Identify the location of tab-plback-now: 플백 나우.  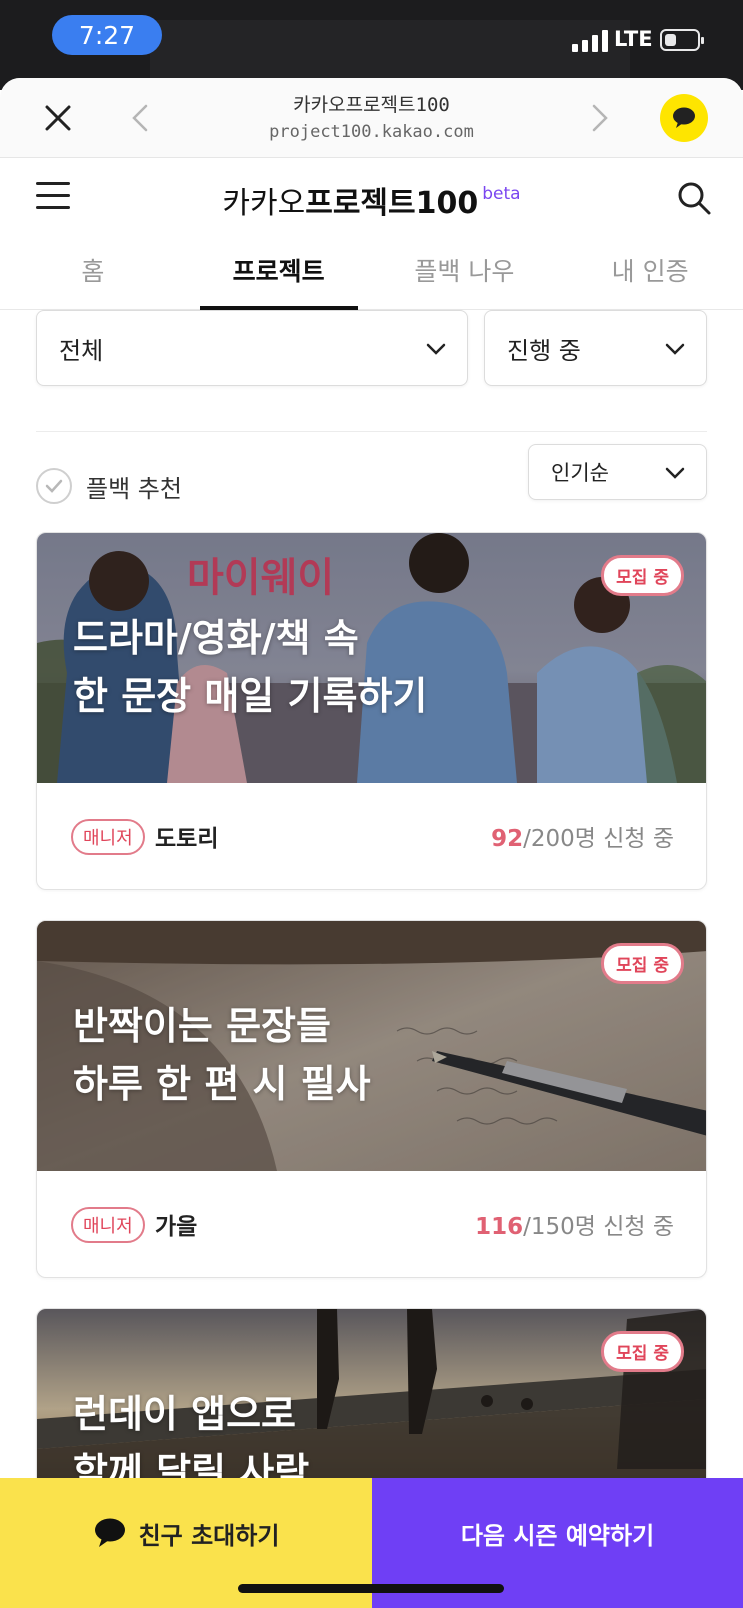
(465, 273).